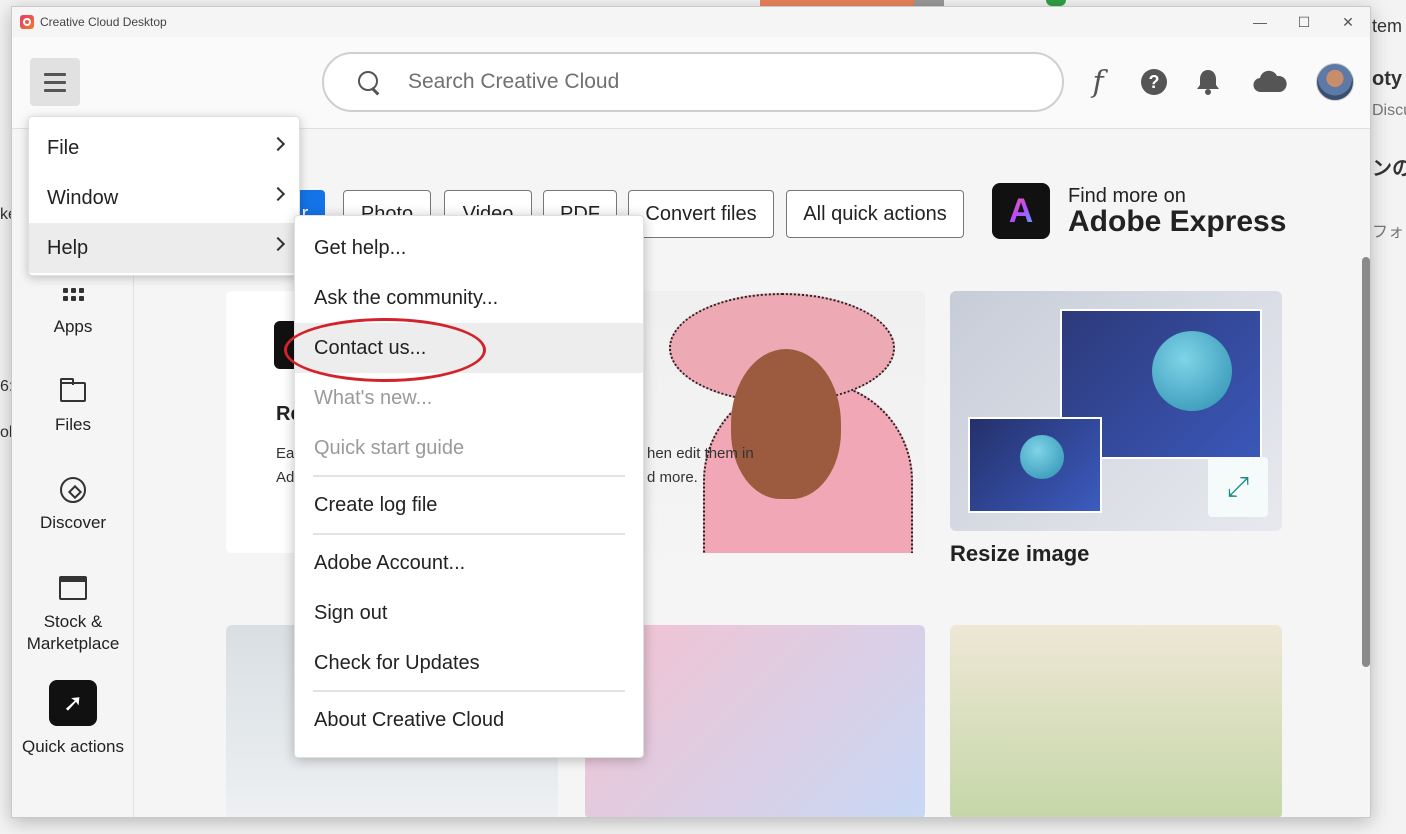 This screenshot has width=1406, height=834. I want to click on bell-icon, so click(1208, 82).